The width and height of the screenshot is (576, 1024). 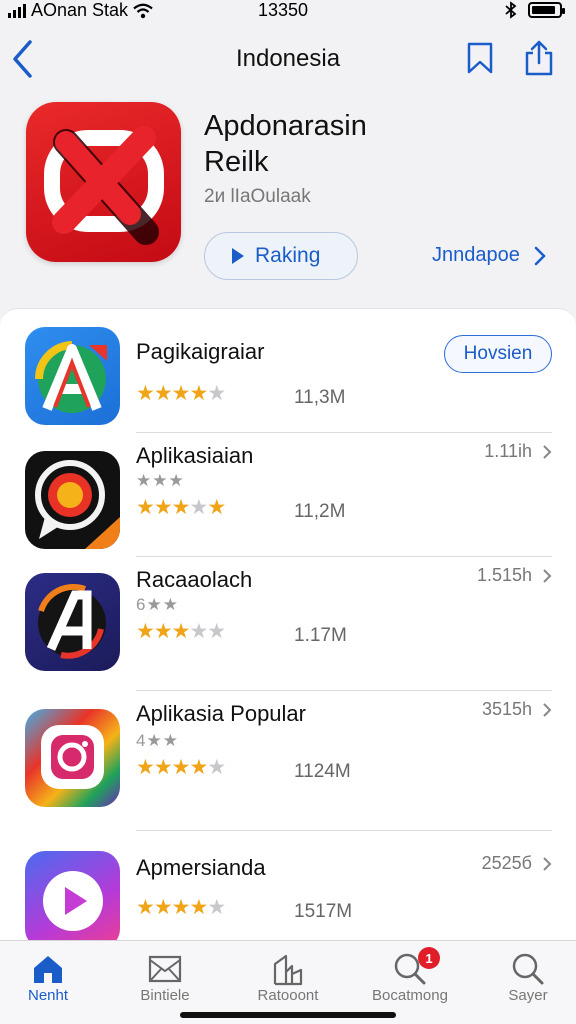 What do you see at coordinates (195, 455) in the screenshot?
I see `app-name: Aplikasiaian` at bounding box center [195, 455].